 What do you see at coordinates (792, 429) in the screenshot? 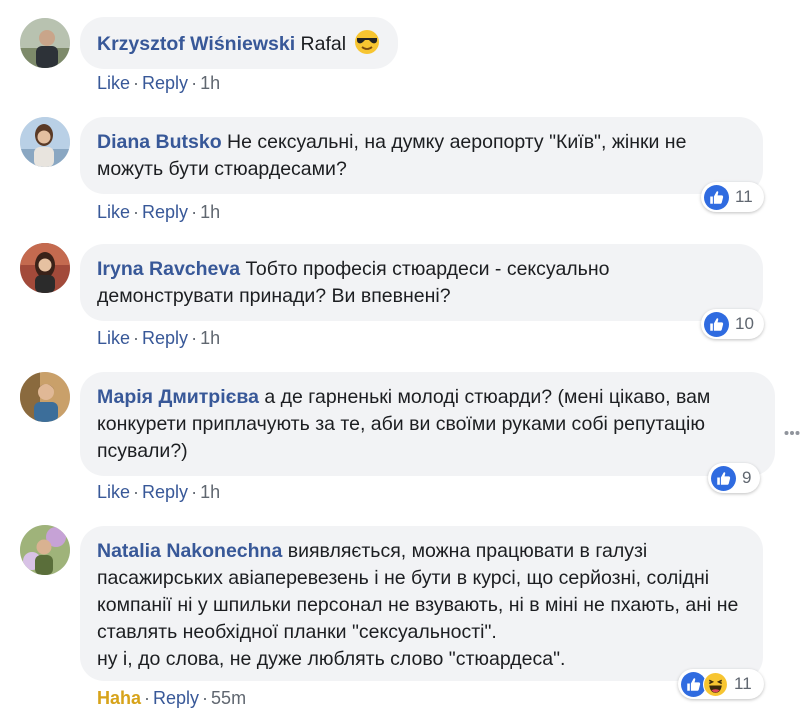
I see `more-options-icon` at bounding box center [792, 429].